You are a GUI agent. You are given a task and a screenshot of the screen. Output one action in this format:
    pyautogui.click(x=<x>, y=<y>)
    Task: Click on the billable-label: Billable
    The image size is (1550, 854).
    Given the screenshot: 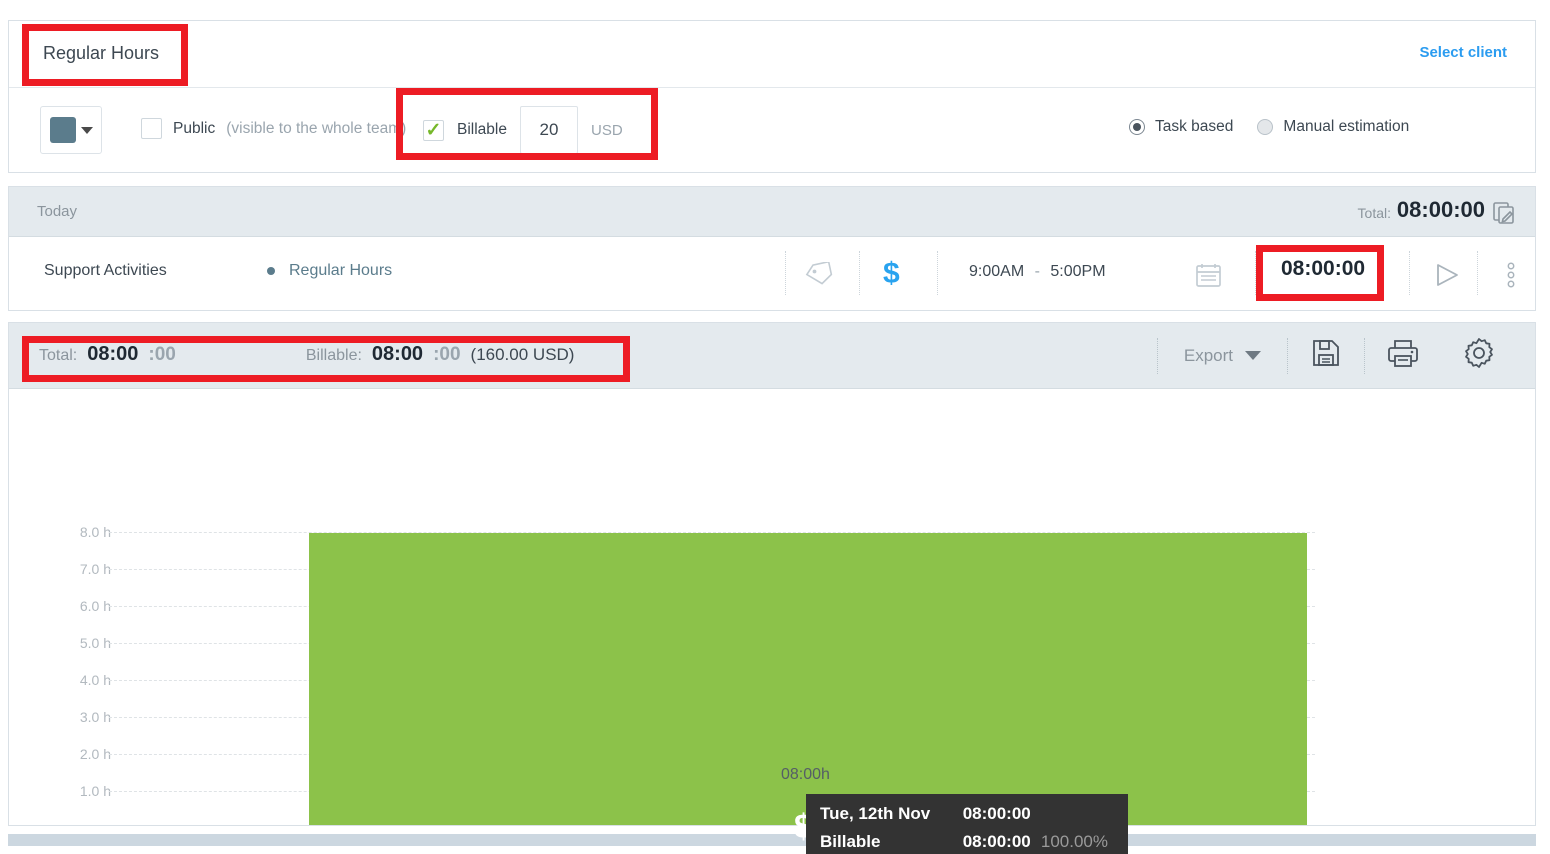 What is the action you would take?
    pyautogui.click(x=482, y=129)
    